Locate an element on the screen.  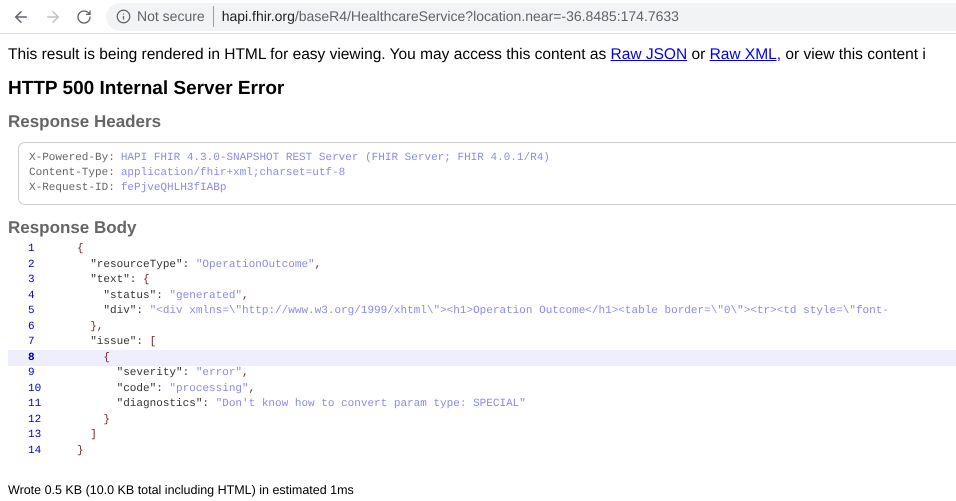
line-number: 5 is located at coordinates (31, 312).